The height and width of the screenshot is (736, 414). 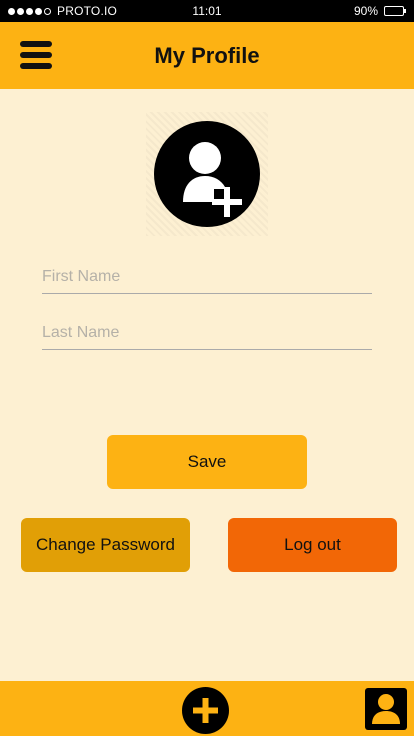 I want to click on status-bar: PROTO.IO 11:01 90%, so click(x=207, y=11).